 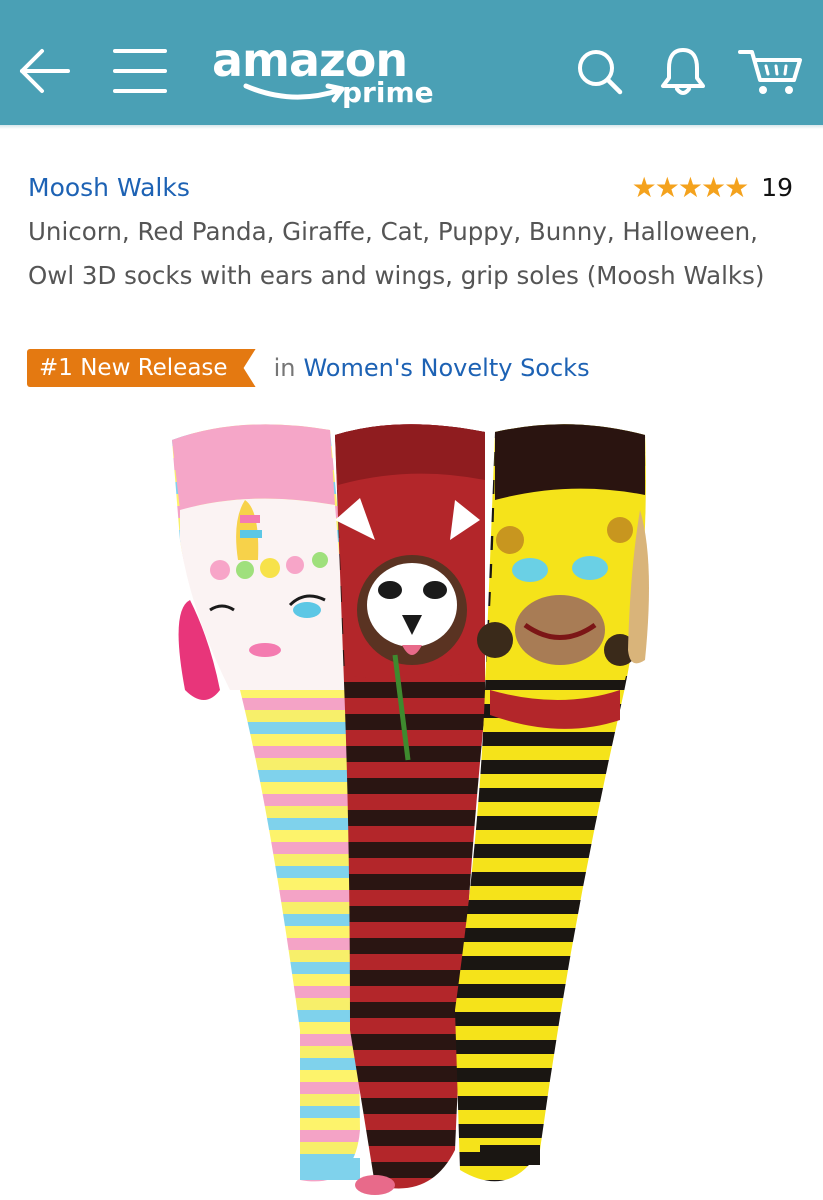 I want to click on new-release-badge: #1 New Release, so click(x=141, y=368).